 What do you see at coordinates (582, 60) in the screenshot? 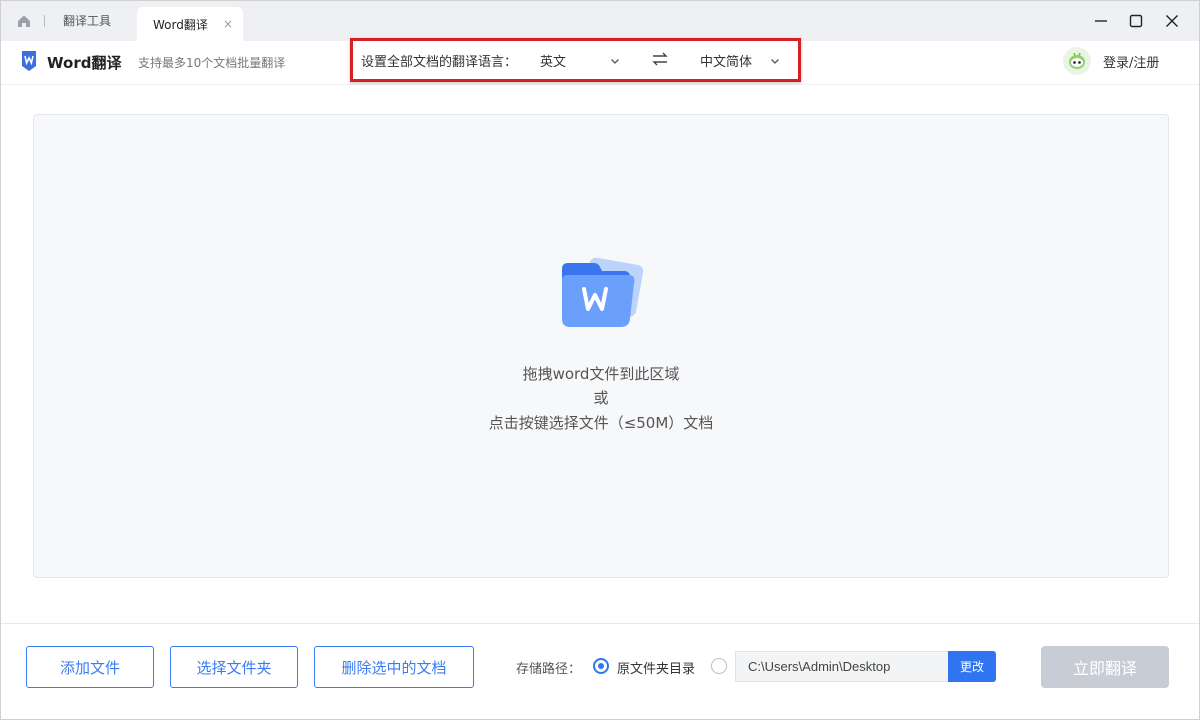
I see `source-language-select: 英文` at bounding box center [582, 60].